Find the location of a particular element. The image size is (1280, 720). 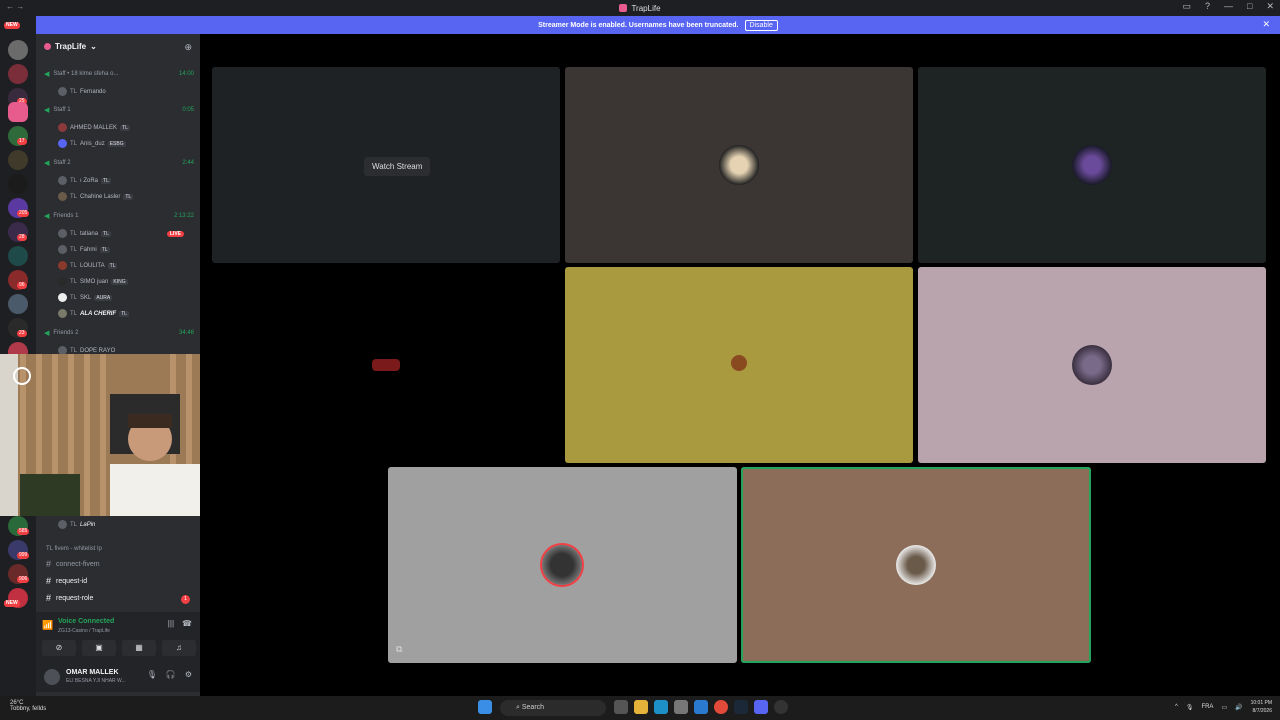

user-prefix: TL is located at coordinates (74, 143).